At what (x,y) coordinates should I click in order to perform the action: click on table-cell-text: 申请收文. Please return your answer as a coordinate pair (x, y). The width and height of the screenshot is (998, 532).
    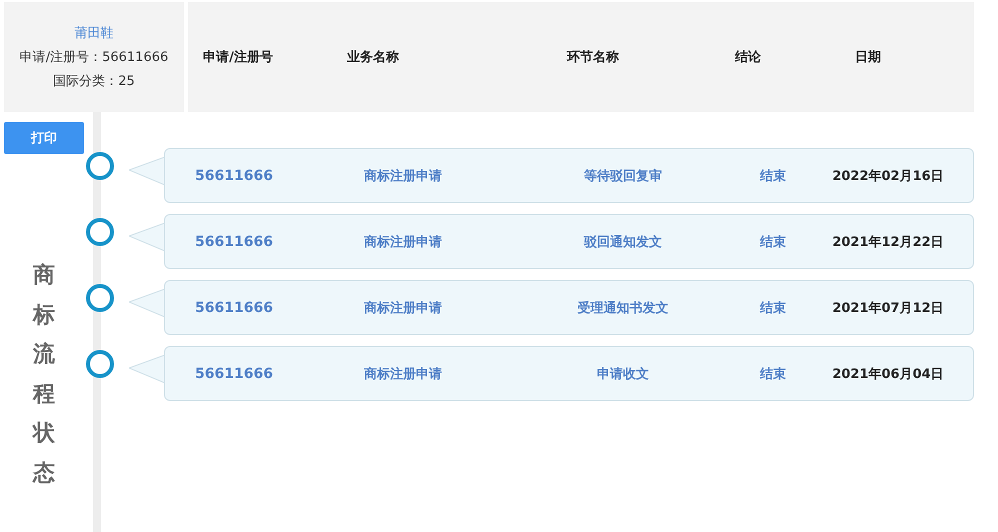
    Looking at the image, I should click on (623, 374).